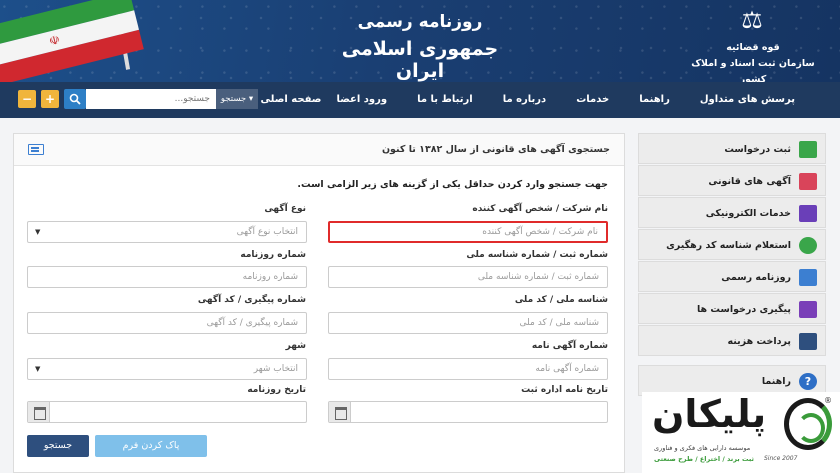 The height and width of the screenshot is (473, 840). I want to click on sidebar-item-legal-ads: آگهی های قانونی, so click(732, 180).